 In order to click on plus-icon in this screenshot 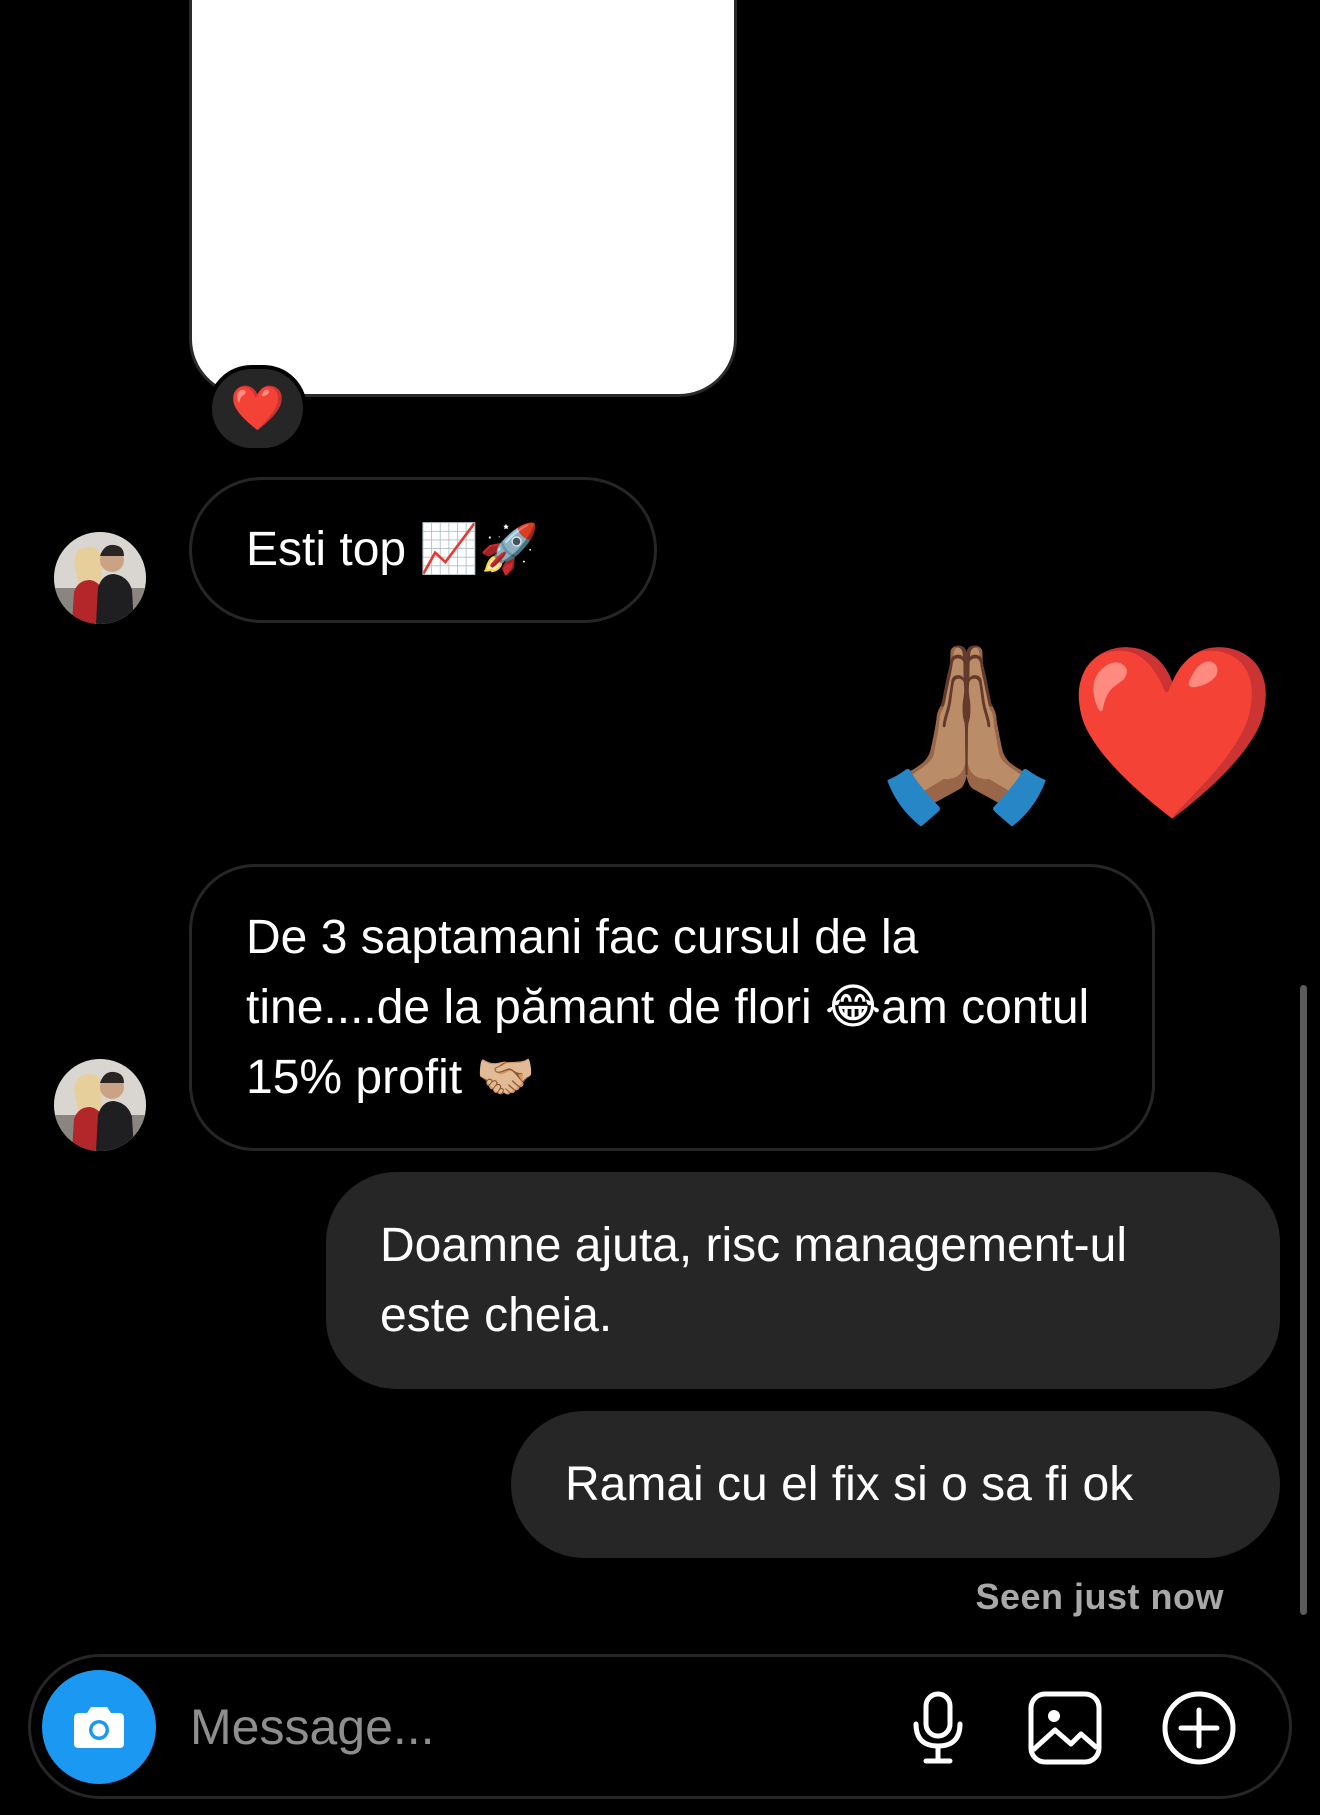, I will do `click(1199, 1728)`.